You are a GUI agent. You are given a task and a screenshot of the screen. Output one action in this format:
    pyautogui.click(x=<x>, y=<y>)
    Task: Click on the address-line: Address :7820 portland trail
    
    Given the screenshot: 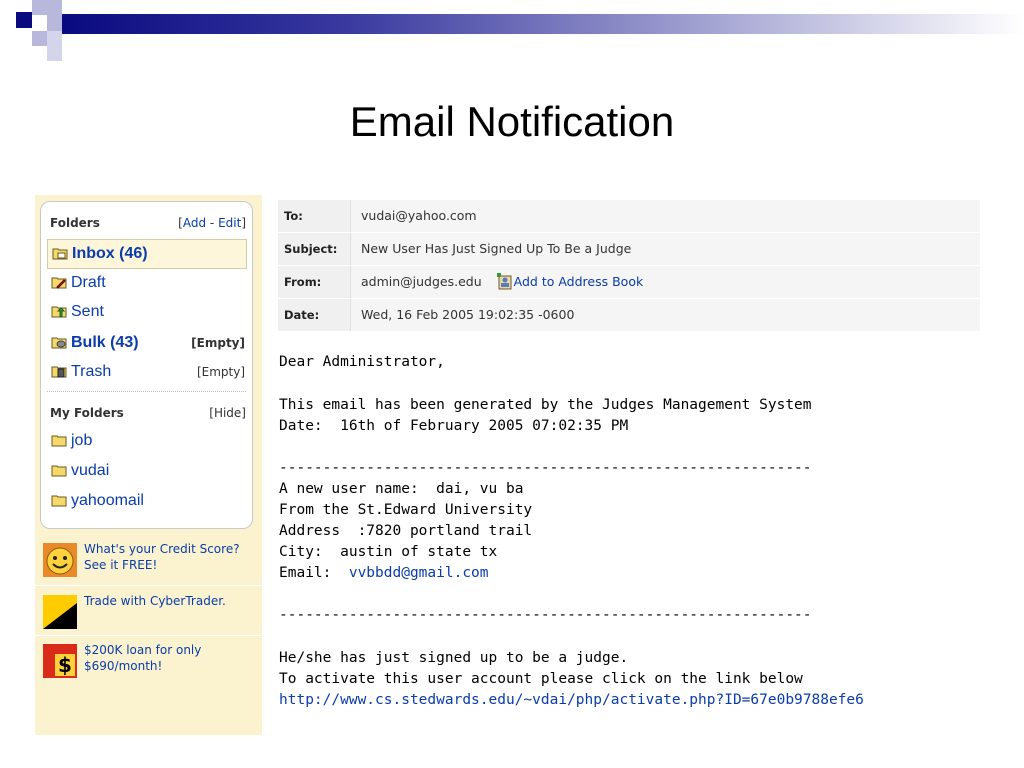 What is the action you would take?
    pyautogui.click(x=406, y=531)
    